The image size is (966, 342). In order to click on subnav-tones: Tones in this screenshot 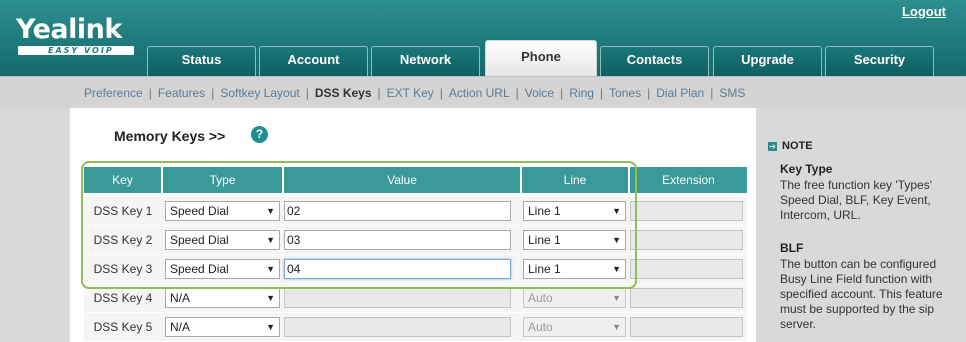, I will do `click(625, 93)`.